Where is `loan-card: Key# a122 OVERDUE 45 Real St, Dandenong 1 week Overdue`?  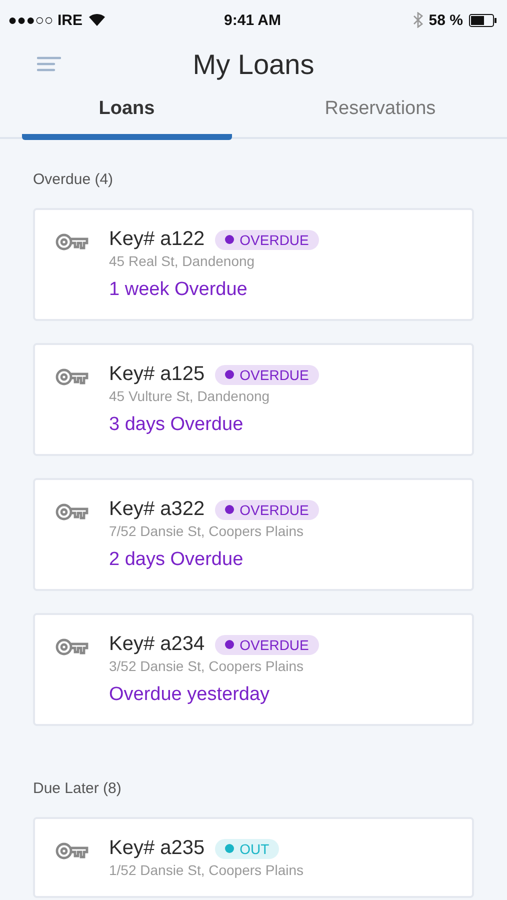 loan-card: Key# a122 OVERDUE 45 Real St, Dandenong 1 week Overdue is located at coordinates (253, 264).